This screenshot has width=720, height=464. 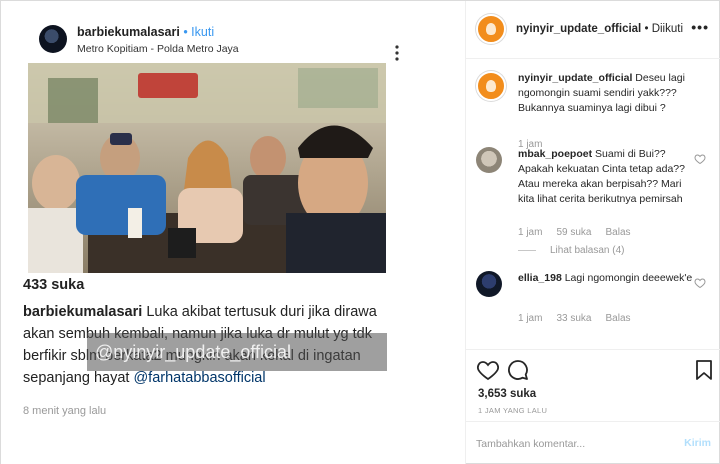 I want to click on screenshot-username: barbiekumalasari • Ikuti, so click(x=146, y=32).